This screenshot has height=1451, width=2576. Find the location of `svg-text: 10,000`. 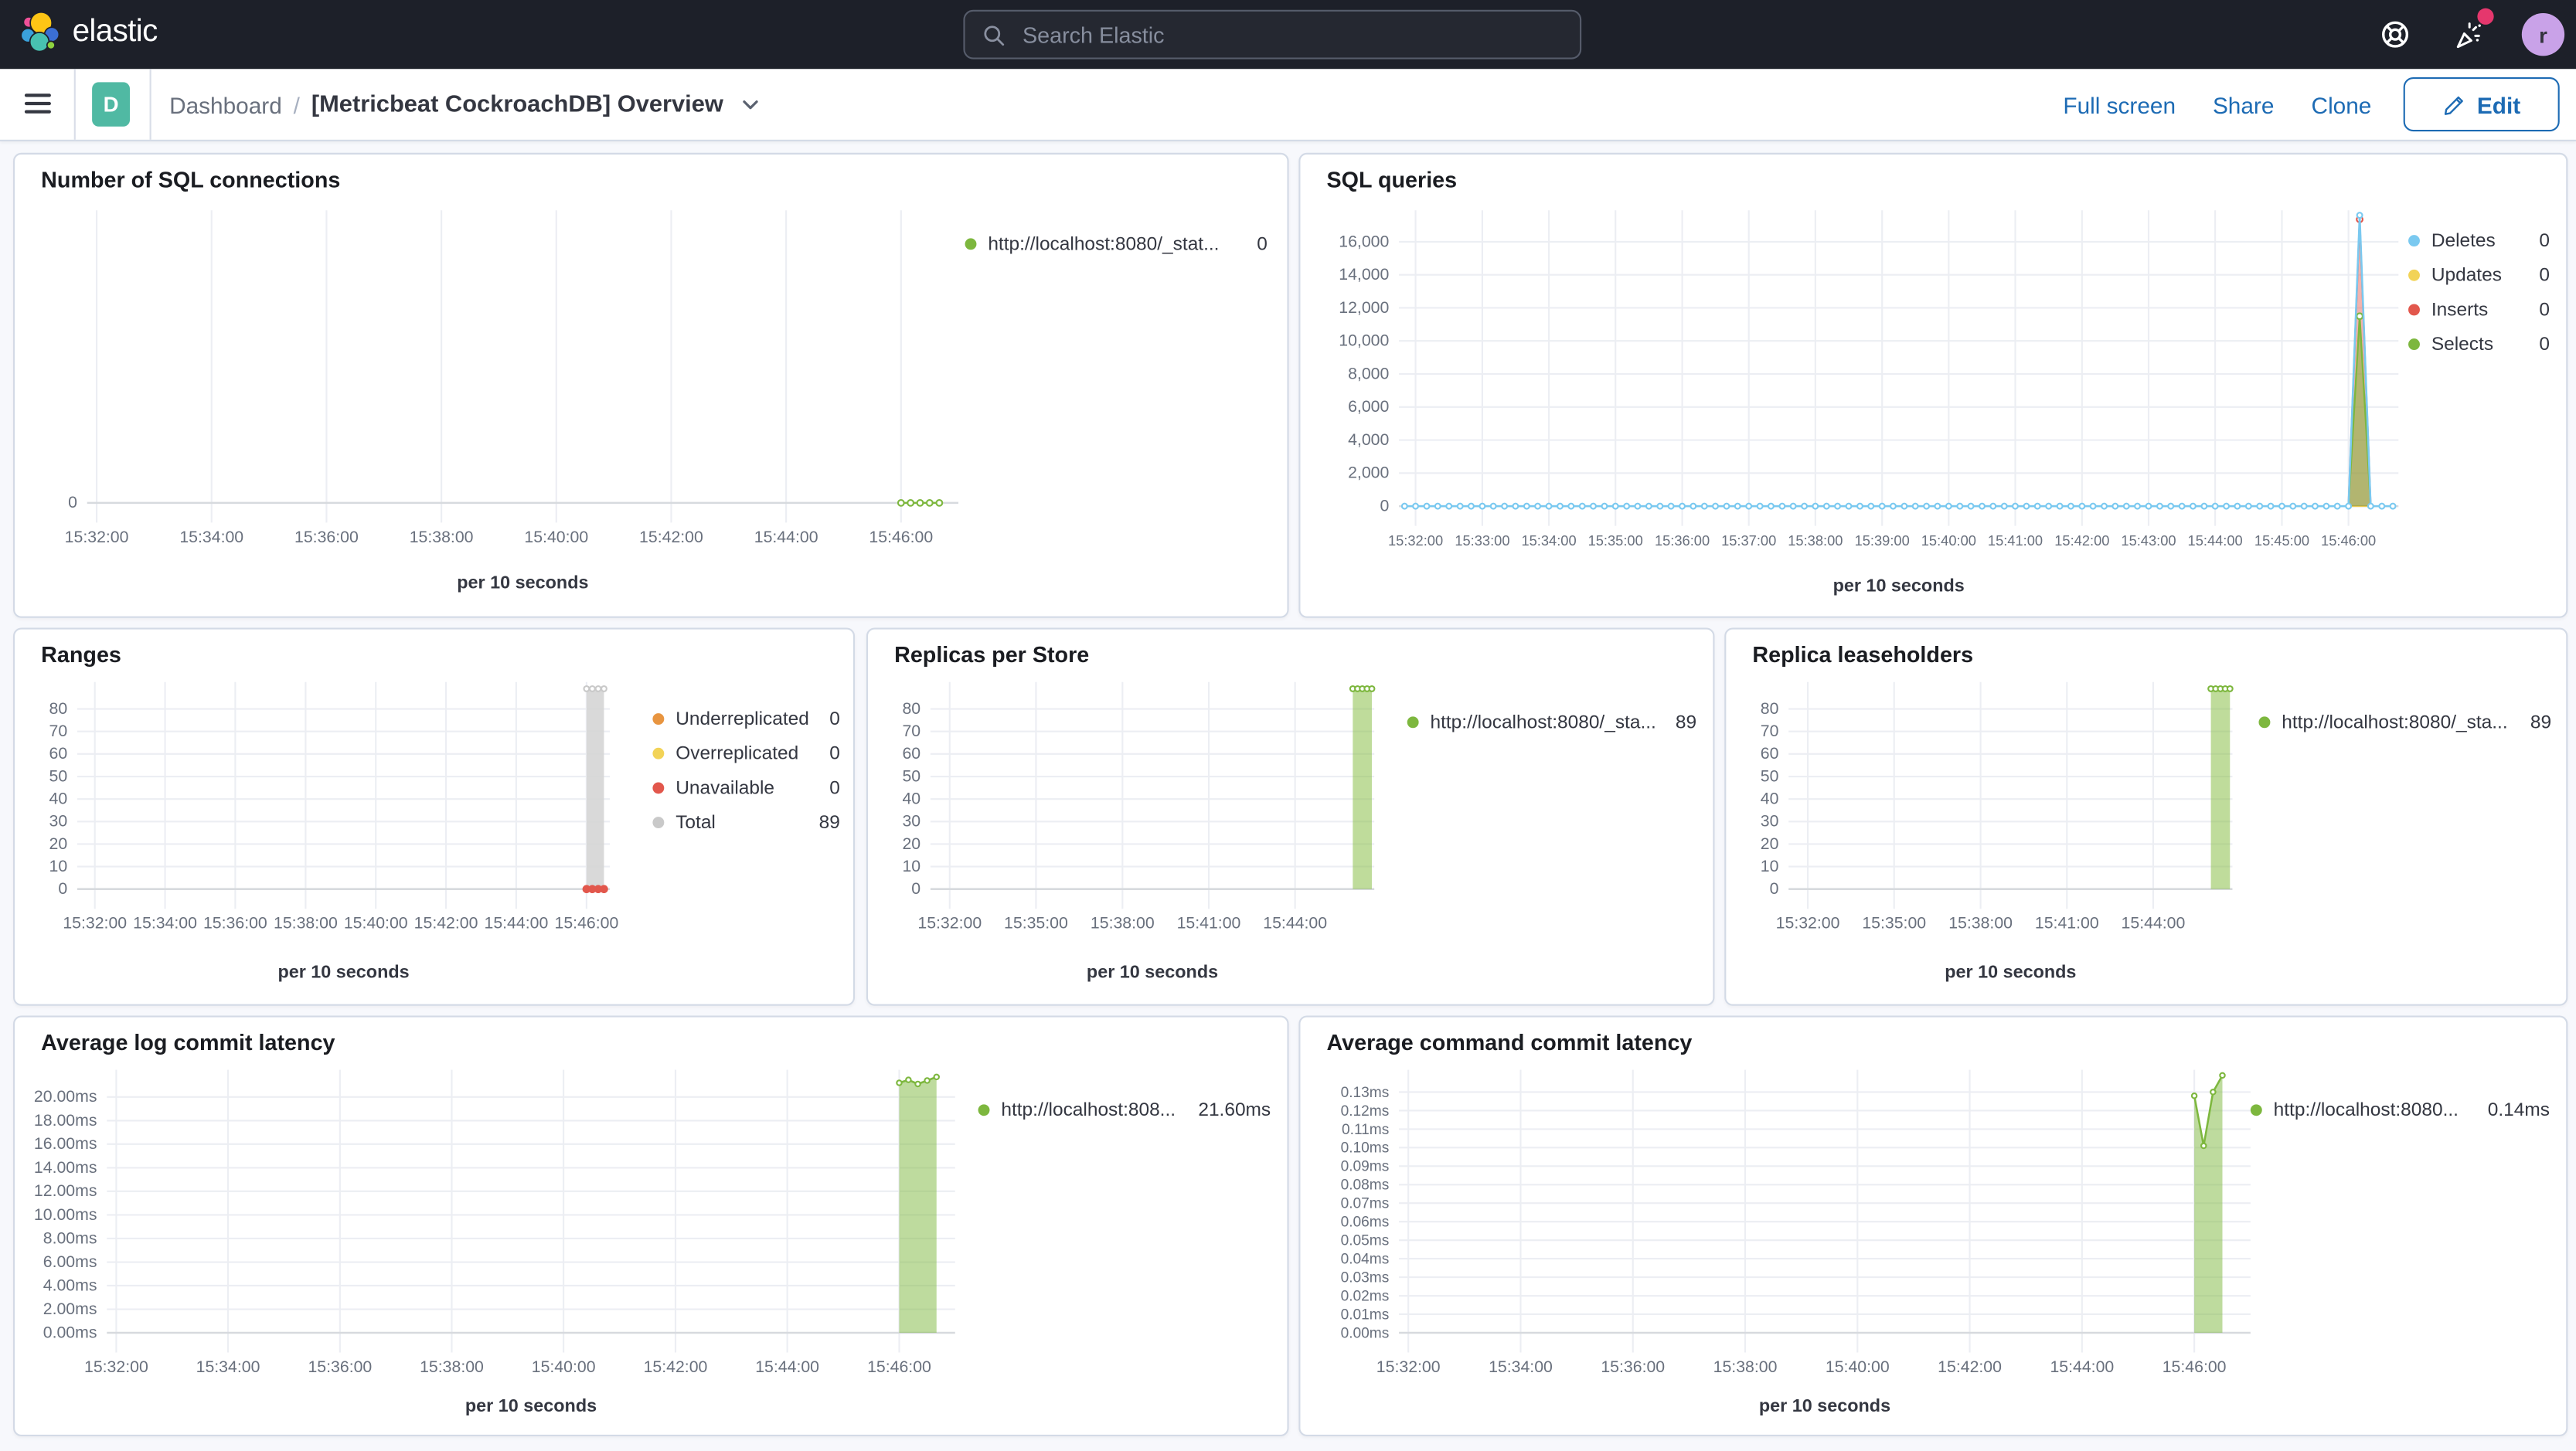

svg-text: 10,000 is located at coordinates (1364, 340).